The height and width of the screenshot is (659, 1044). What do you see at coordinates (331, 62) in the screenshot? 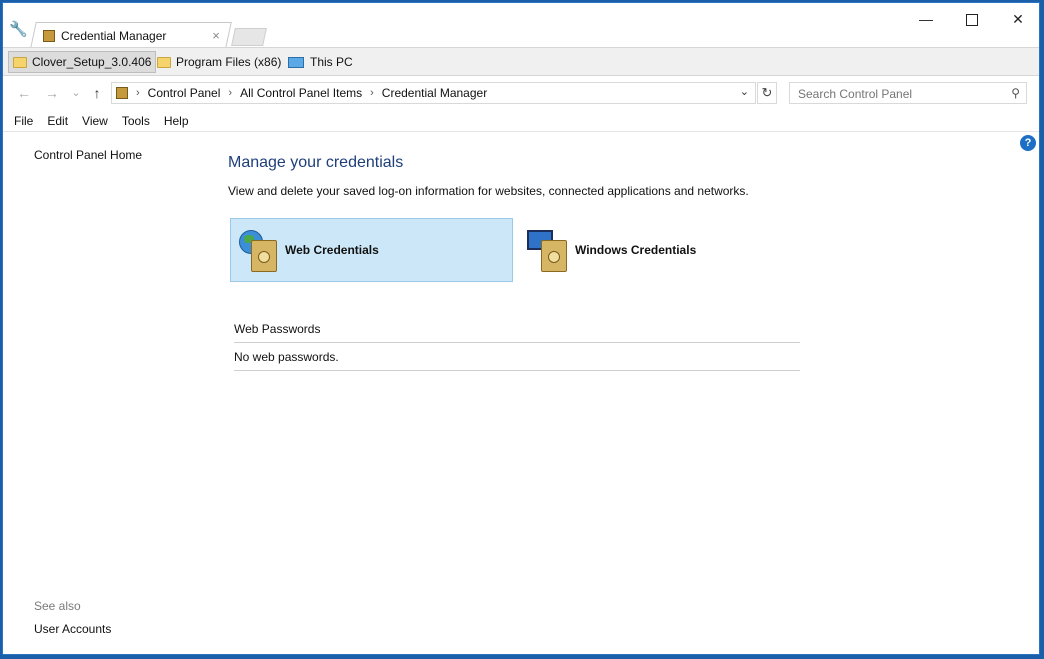
I see `favorite-label: This PC` at bounding box center [331, 62].